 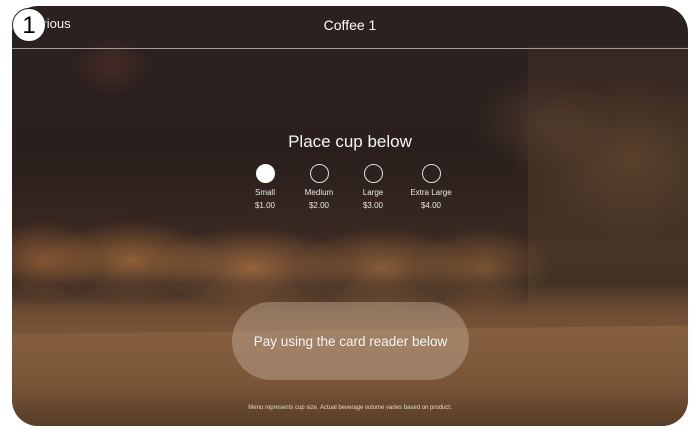 I want to click on size-price: $4.00, so click(x=431, y=205).